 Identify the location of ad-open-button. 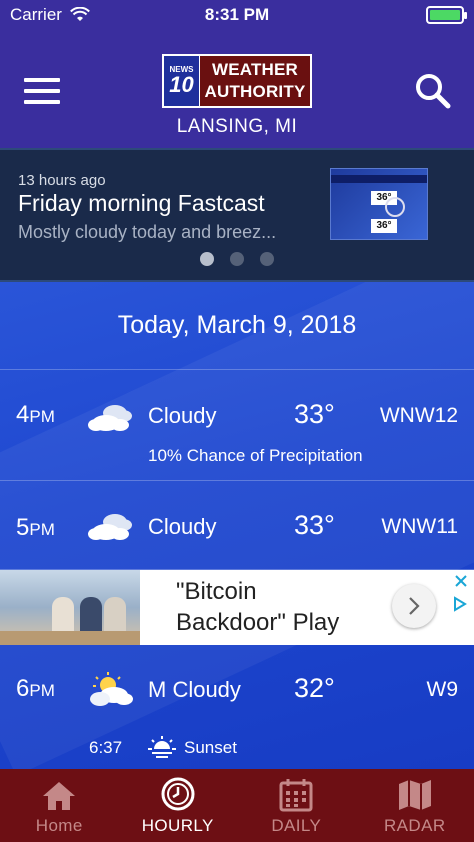
(414, 606).